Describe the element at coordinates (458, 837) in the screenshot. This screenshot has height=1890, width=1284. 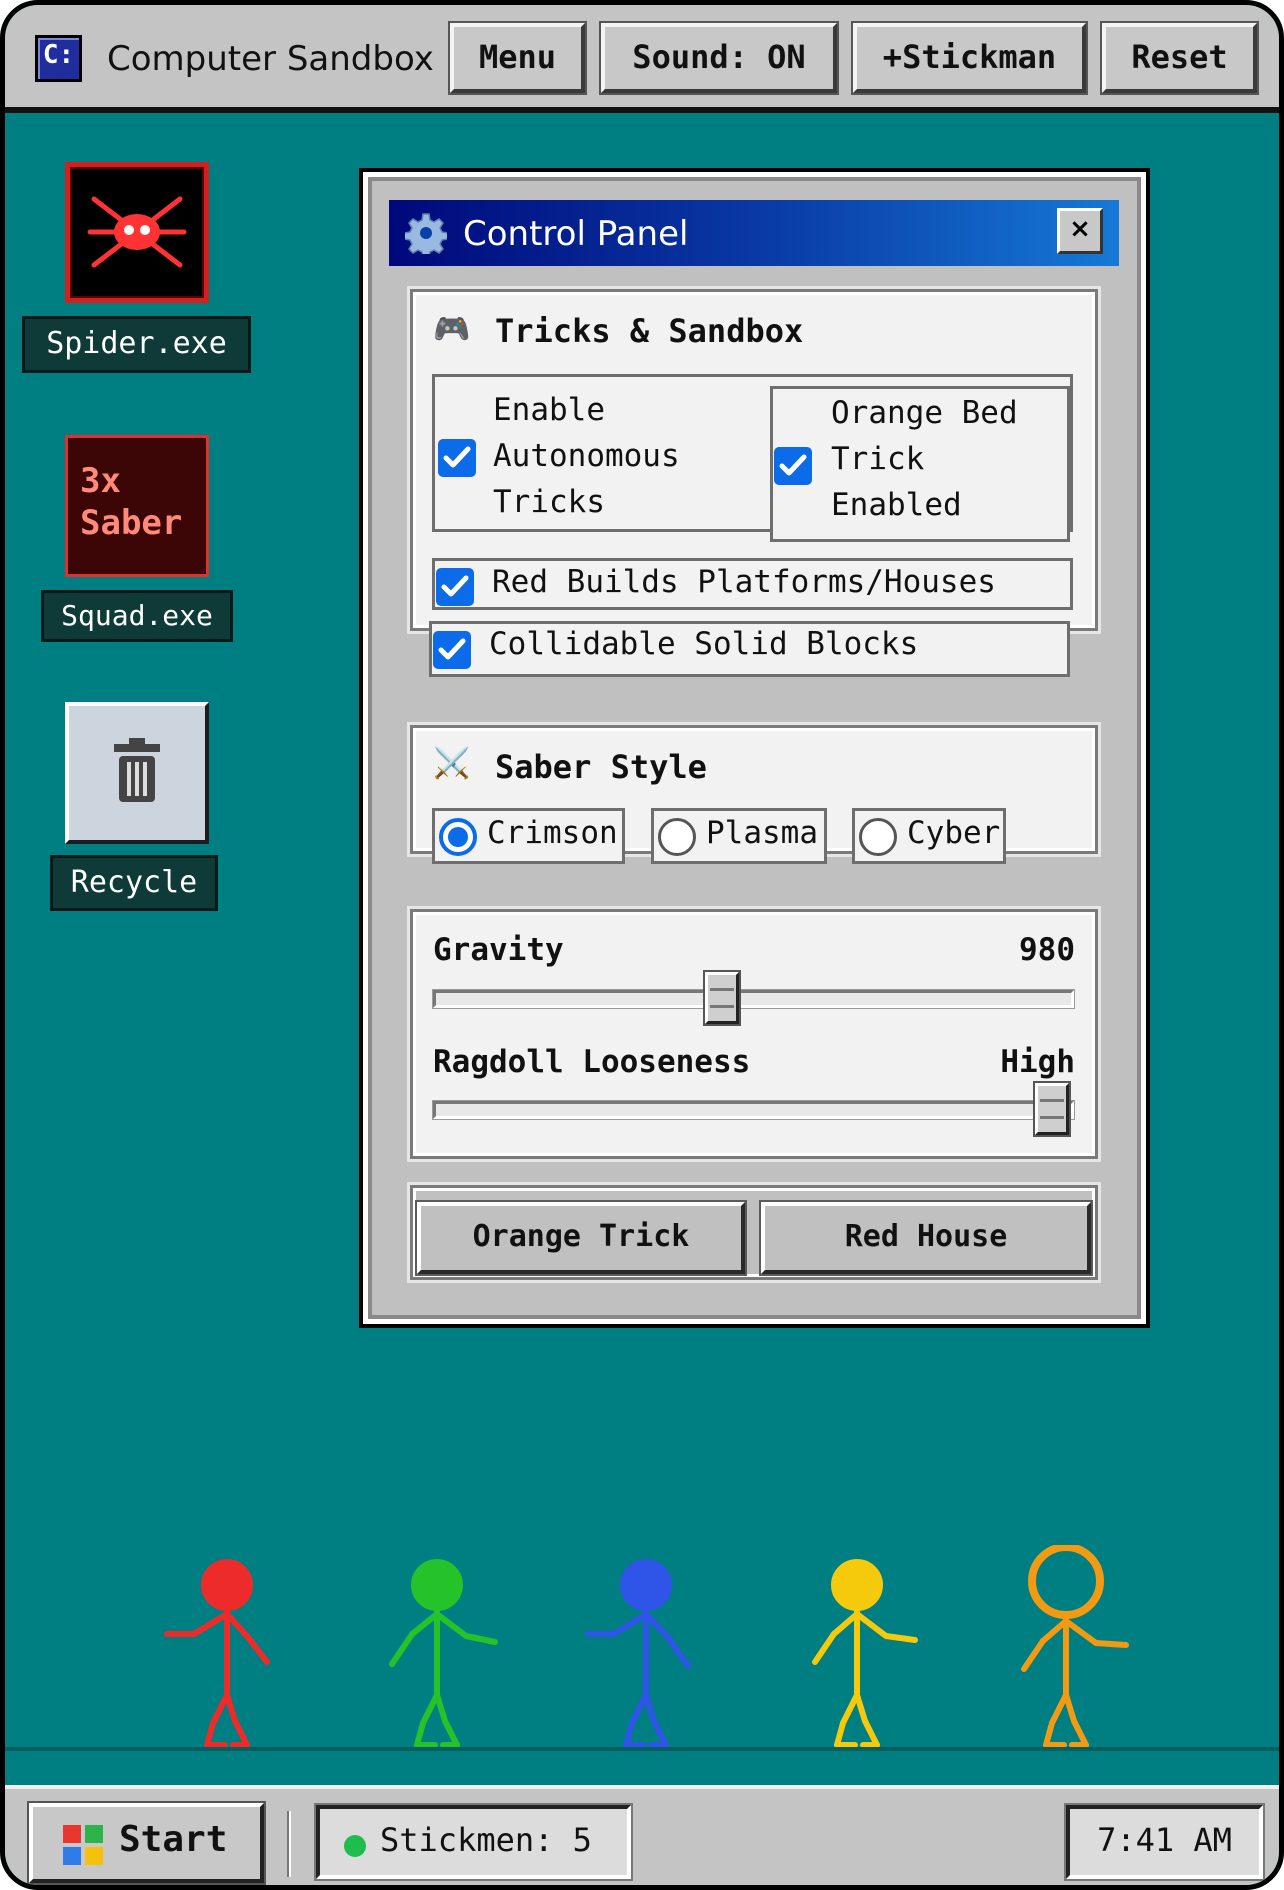
I see `radio-crimson` at that location.